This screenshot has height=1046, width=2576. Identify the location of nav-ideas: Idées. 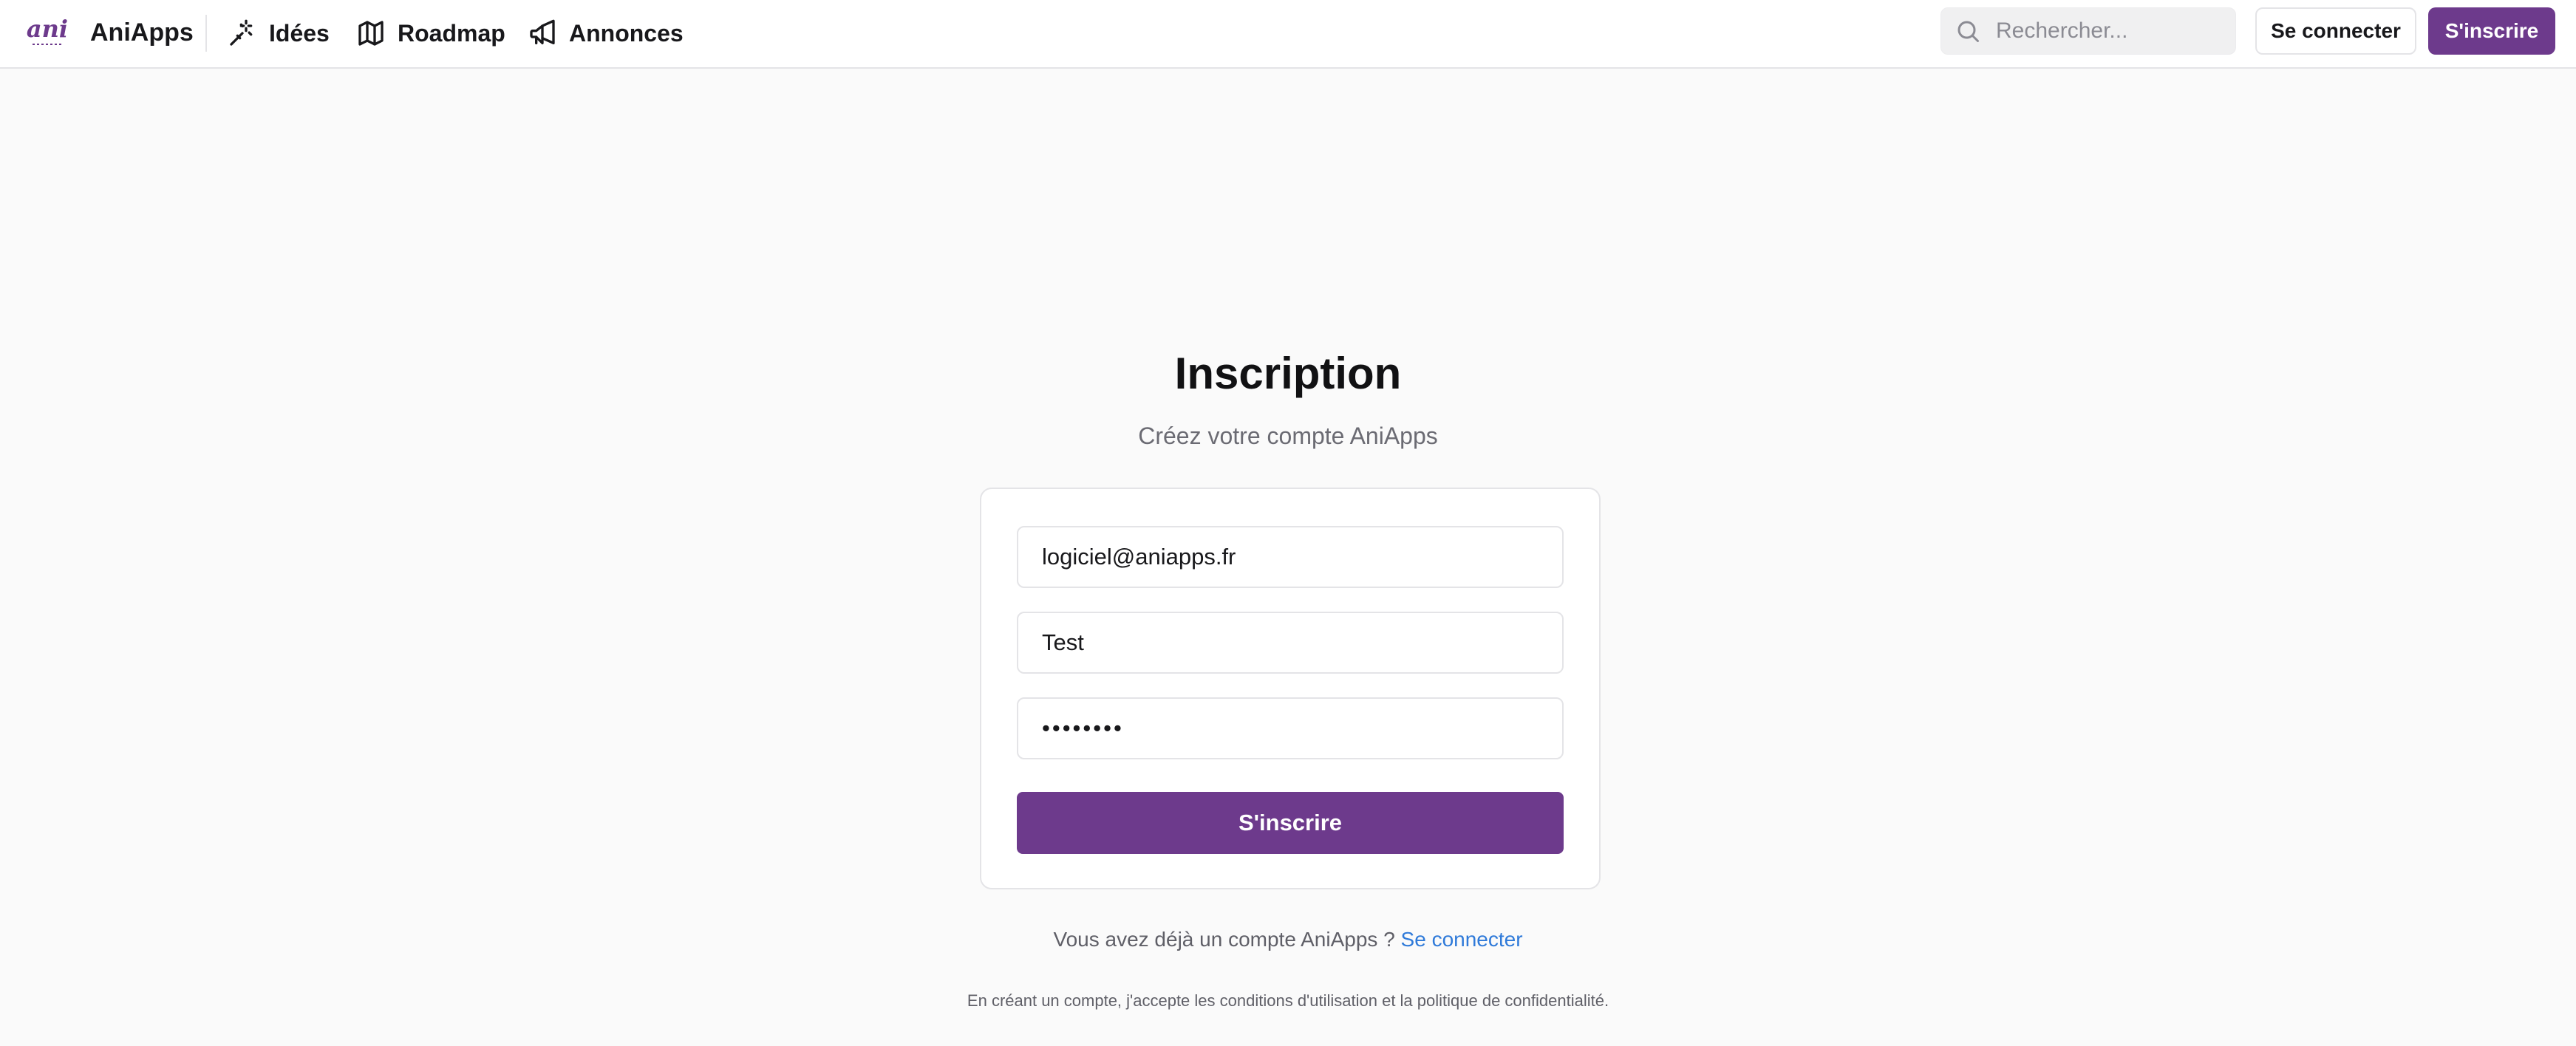
(279, 33).